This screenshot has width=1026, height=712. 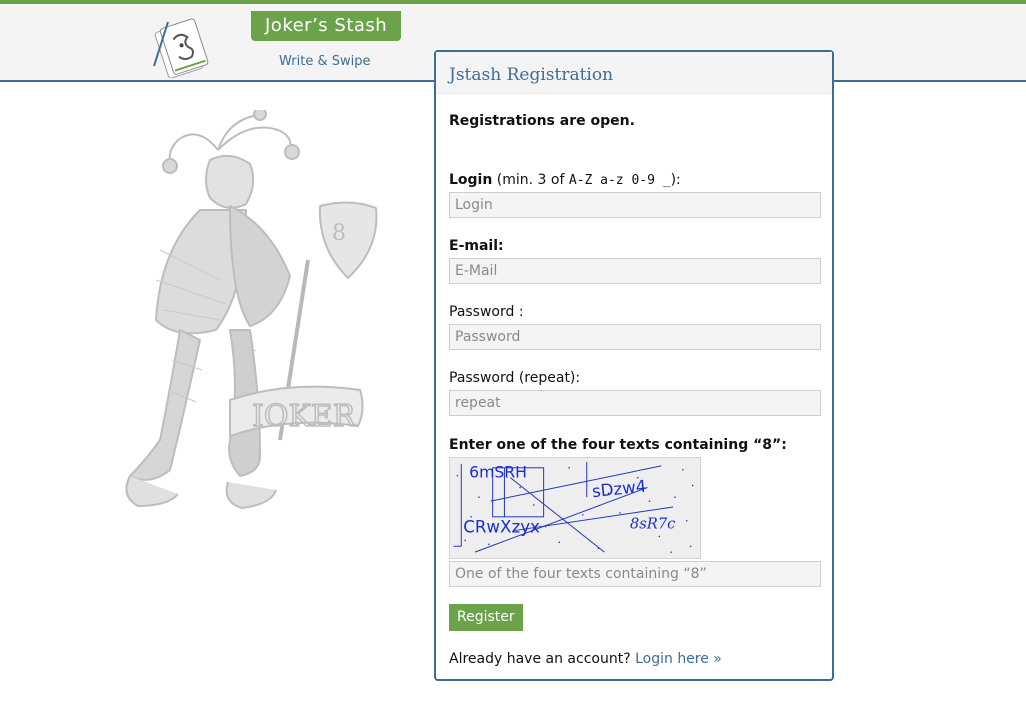 What do you see at coordinates (635, 337) in the screenshot?
I see `password-input` at bounding box center [635, 337].